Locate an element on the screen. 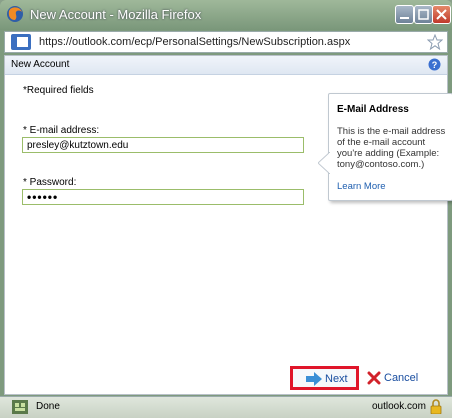 The width and height of the screenshot is (452, 418). email-field is located at coordinates (163, 145).